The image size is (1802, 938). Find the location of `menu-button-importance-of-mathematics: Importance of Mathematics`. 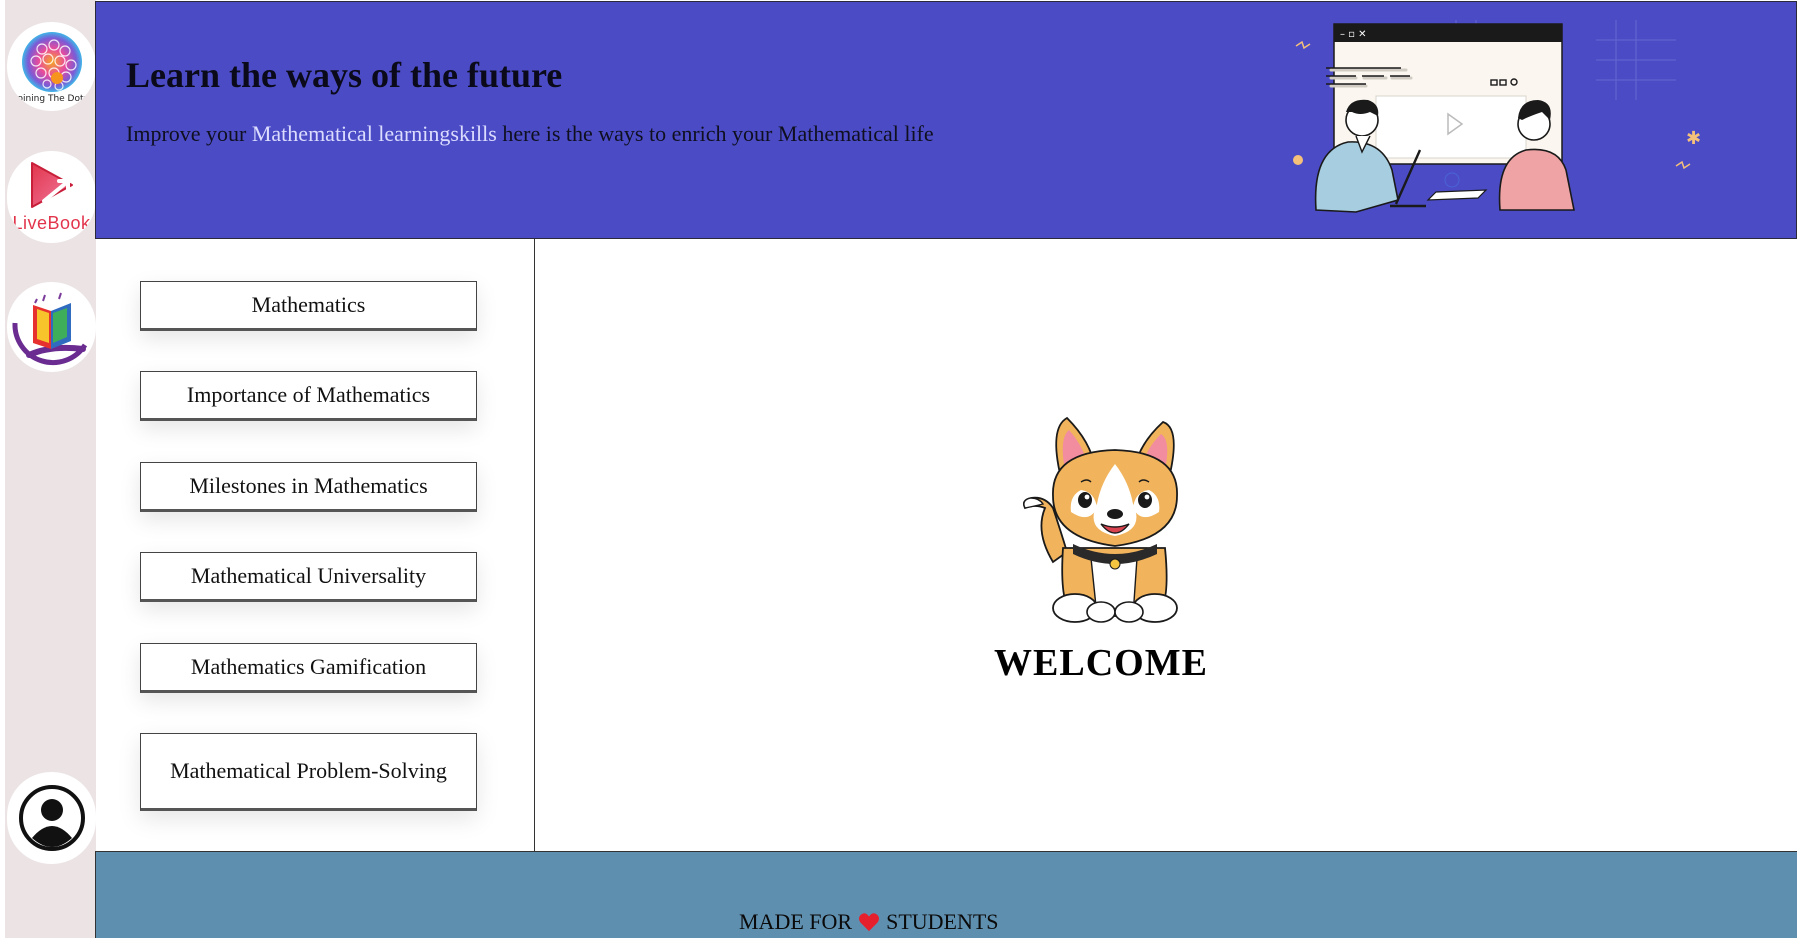

menu-button-importance-of-mathematics: Importance of Mathematics is located at coordinates (308, 396).